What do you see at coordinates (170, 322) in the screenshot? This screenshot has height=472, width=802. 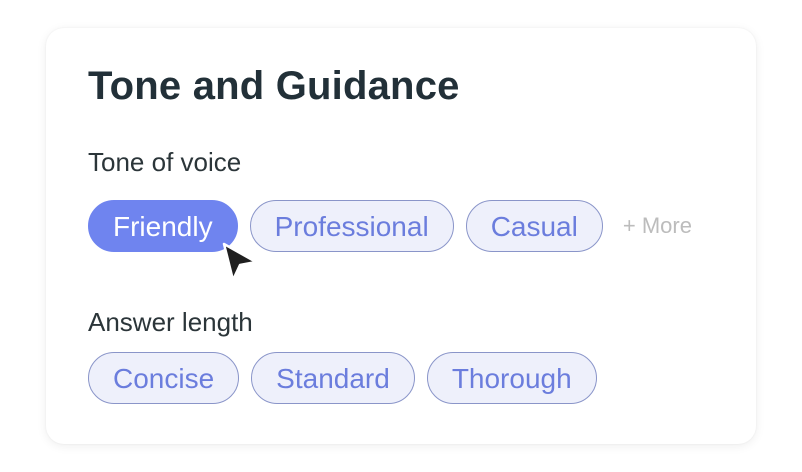 I see `answer-length-label: Answer length` at bounding box center [170, 322].